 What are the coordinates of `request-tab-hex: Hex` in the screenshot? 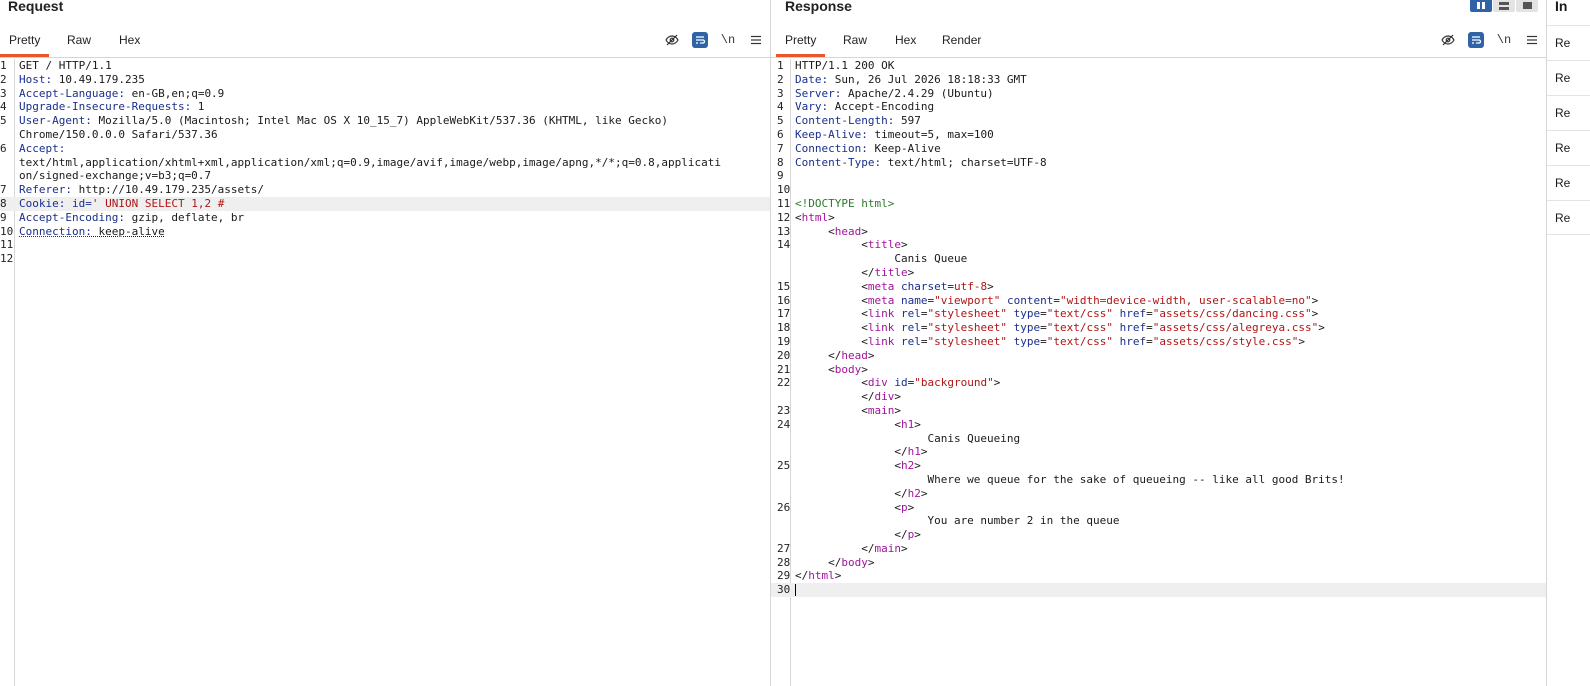 It's located at (129, 40).